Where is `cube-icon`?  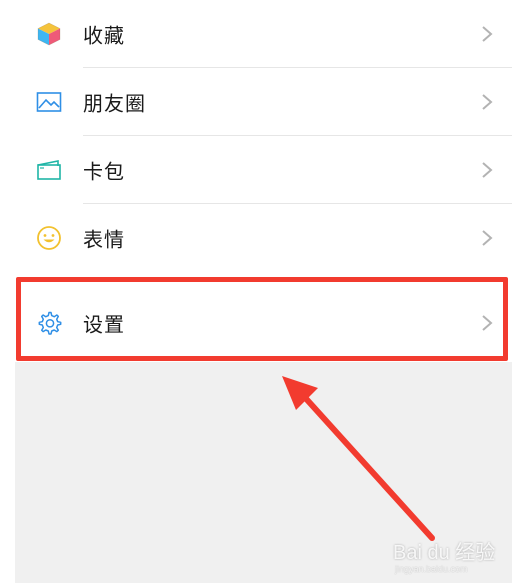 cube-icon is located at coordinates (49, 34).